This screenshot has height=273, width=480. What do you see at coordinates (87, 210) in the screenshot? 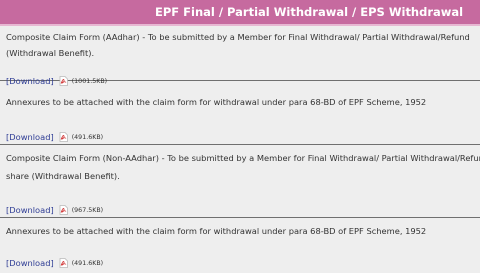
I see `file-size: (967.5KB)` at bounding box center [87, 210].